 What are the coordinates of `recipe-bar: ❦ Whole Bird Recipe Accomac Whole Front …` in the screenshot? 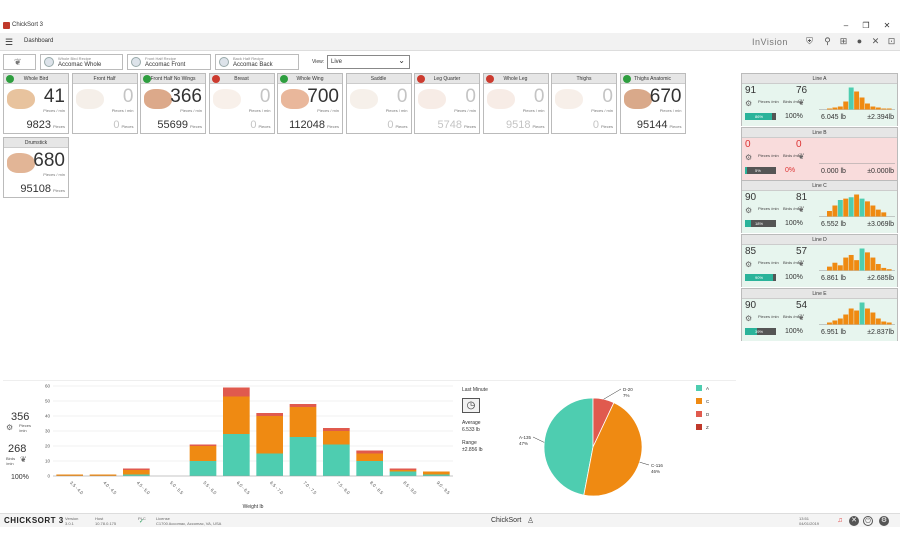 It's located at (450, 62).